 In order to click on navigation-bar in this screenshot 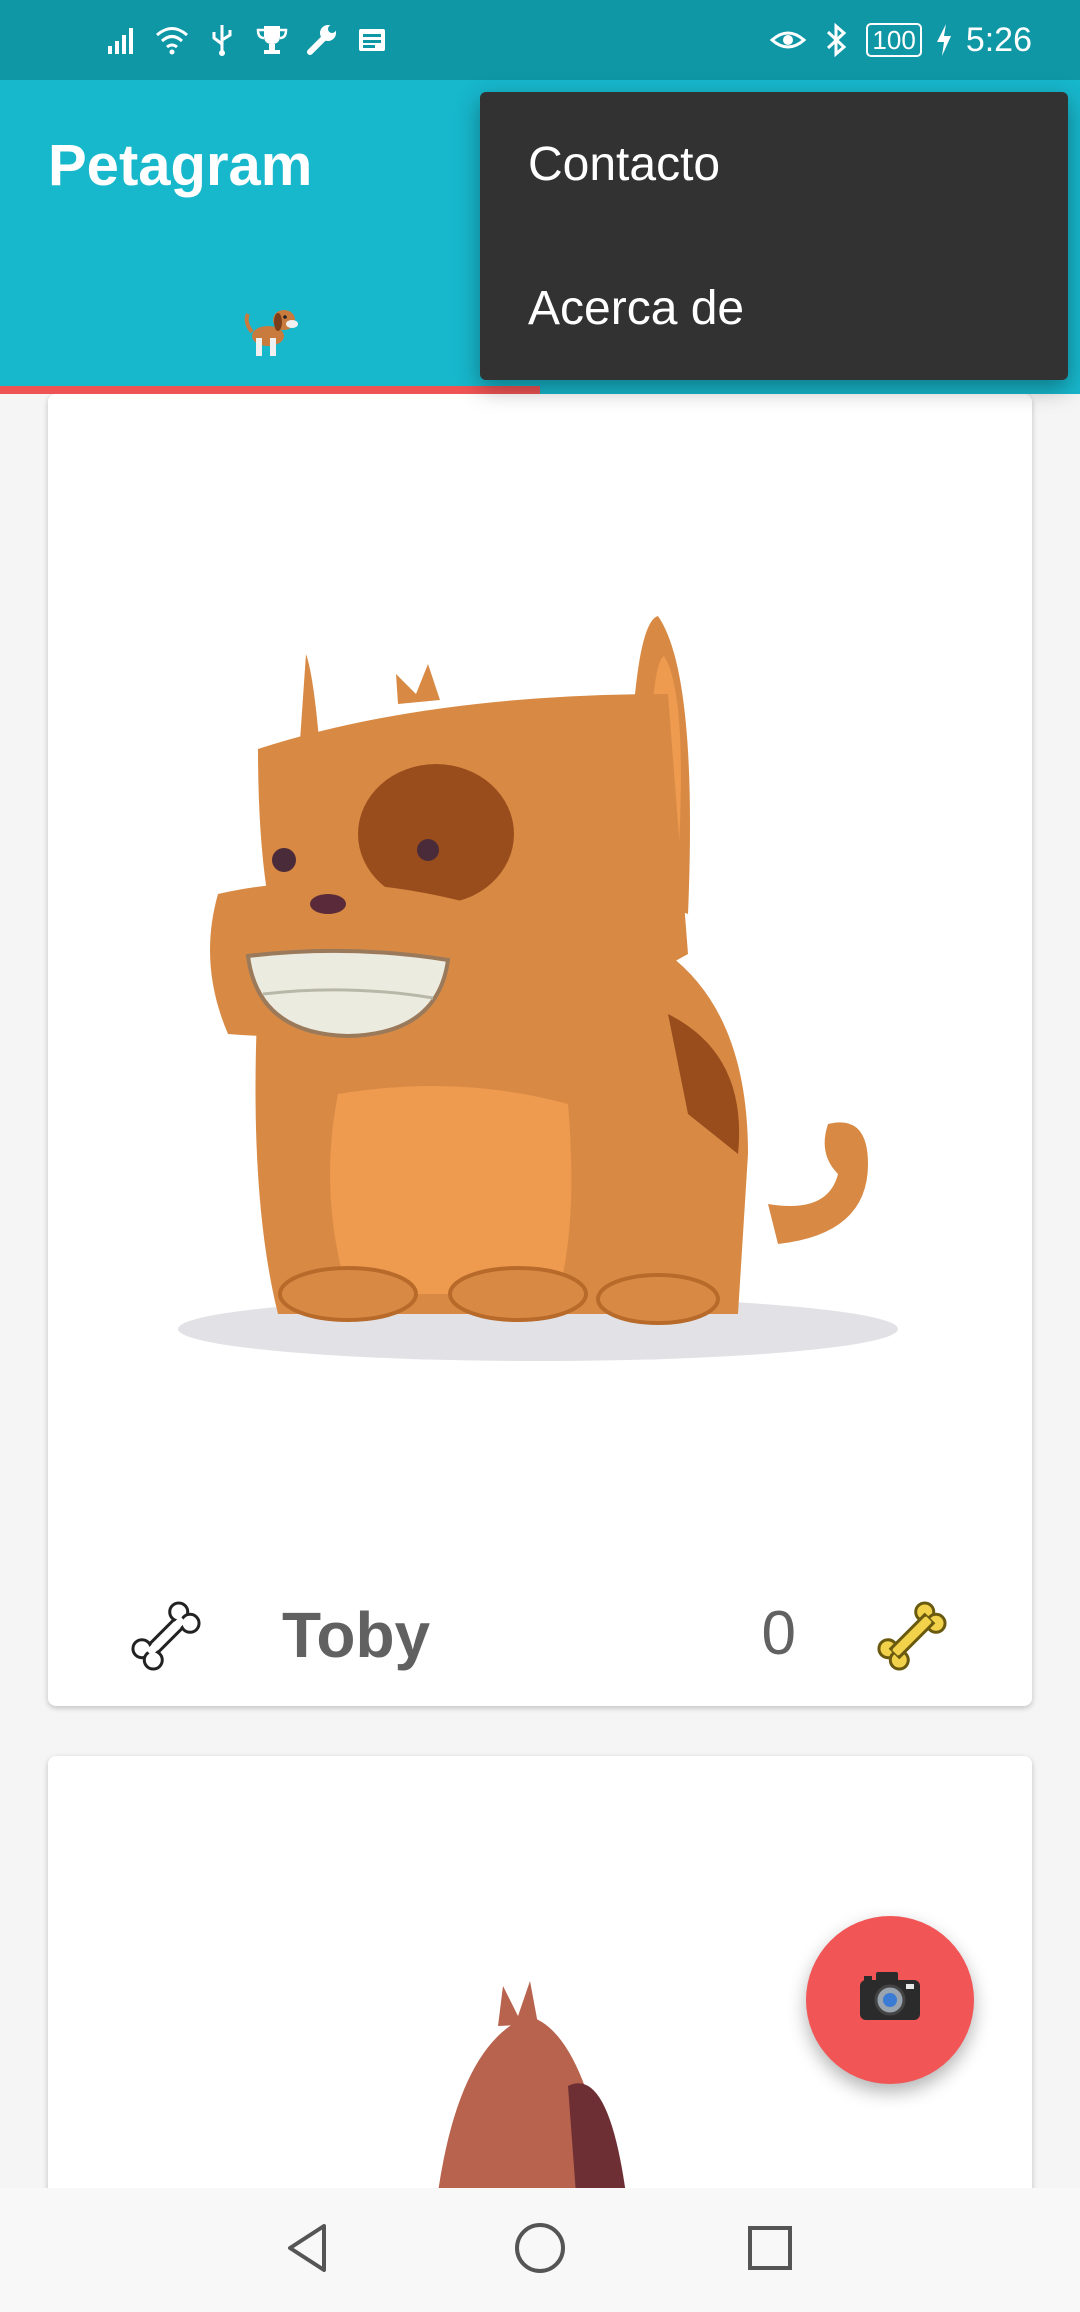, I will do `click(540, 2250)`.